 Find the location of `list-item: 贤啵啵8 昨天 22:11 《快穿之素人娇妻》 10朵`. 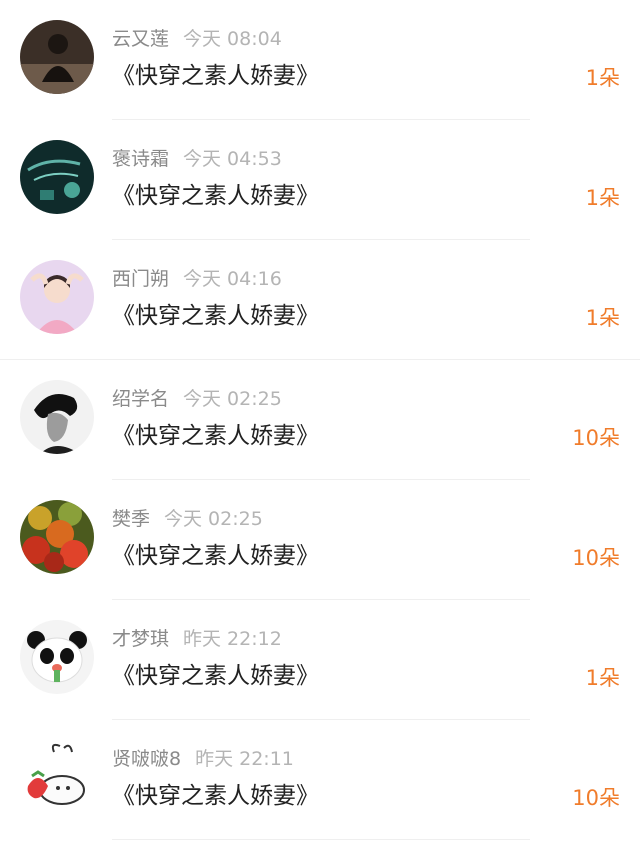

list-item: 贤啵啵8 昨天 22:11 《快穿之素人娇妻》 10朵 is located at coordinates (320, 780).